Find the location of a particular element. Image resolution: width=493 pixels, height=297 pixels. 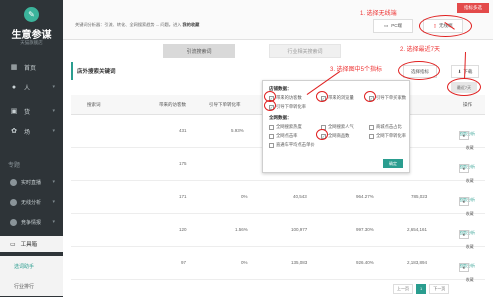

cell: 997.30% is located at coordinates (365, 229).